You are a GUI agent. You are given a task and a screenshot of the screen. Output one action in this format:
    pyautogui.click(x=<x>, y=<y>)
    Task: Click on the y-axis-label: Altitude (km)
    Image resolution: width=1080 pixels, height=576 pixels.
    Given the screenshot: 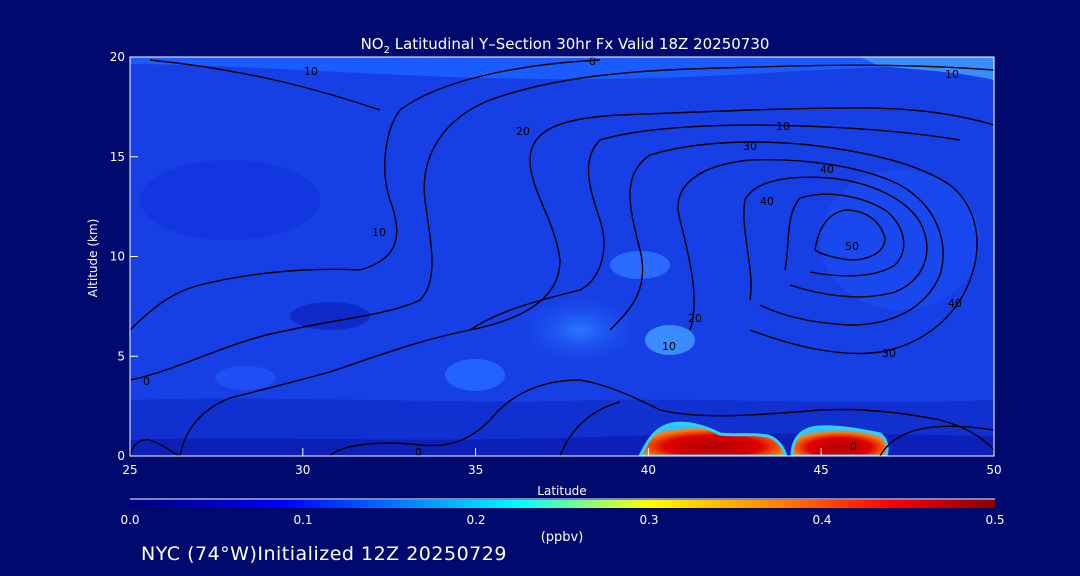 What is the action you would take?
    pyautogui.click(x=93, y=258)
    